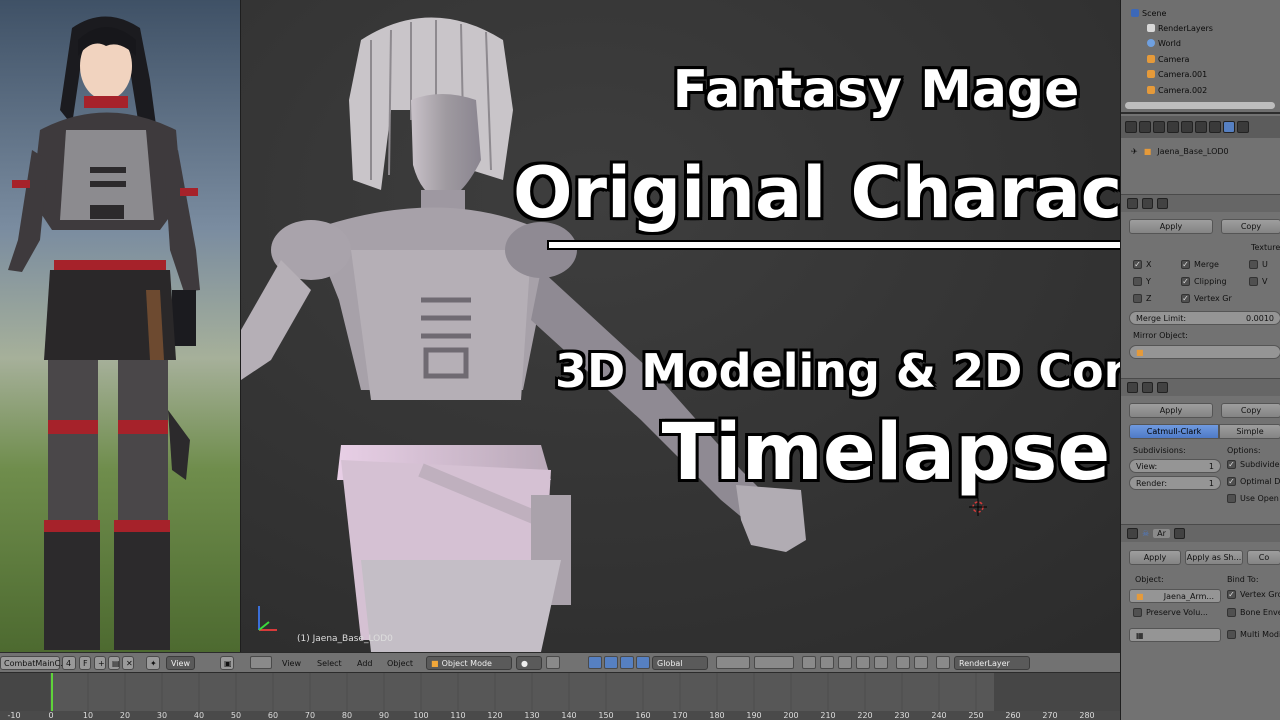 This screenshot has width=1280, height=720. What do you see at coordinates (1171, 410) in the screenshot?
I see `subsurf-apply-button: Apply` at bounding box center [1171, 410].